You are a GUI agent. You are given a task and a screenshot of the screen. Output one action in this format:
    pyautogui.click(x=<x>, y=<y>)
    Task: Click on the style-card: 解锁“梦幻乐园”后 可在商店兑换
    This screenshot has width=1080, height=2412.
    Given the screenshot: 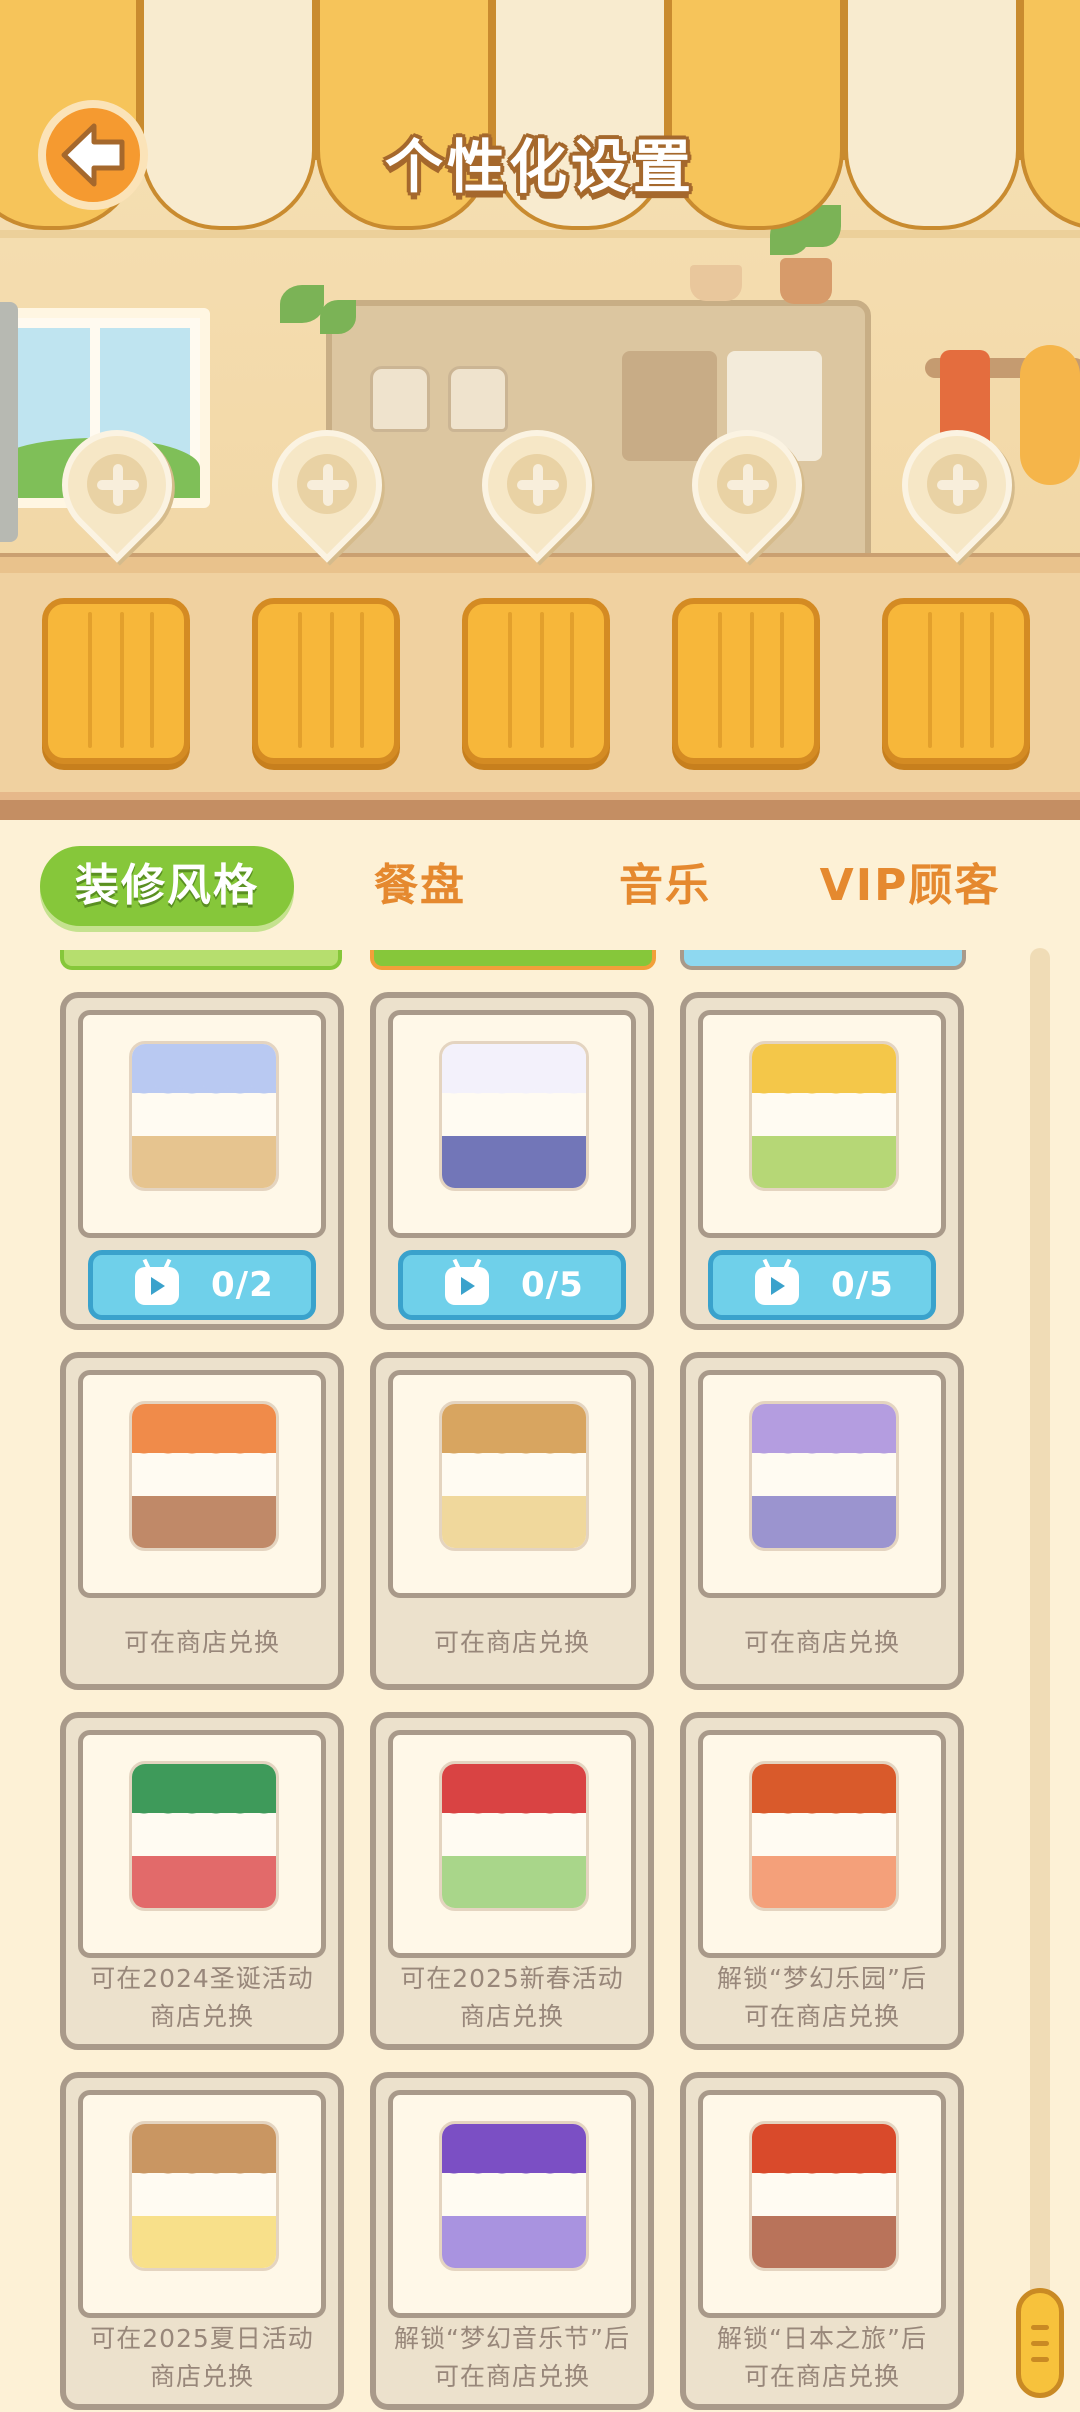 What is the action you would take?
    pyautogui.click(x=822, y=1881)
    